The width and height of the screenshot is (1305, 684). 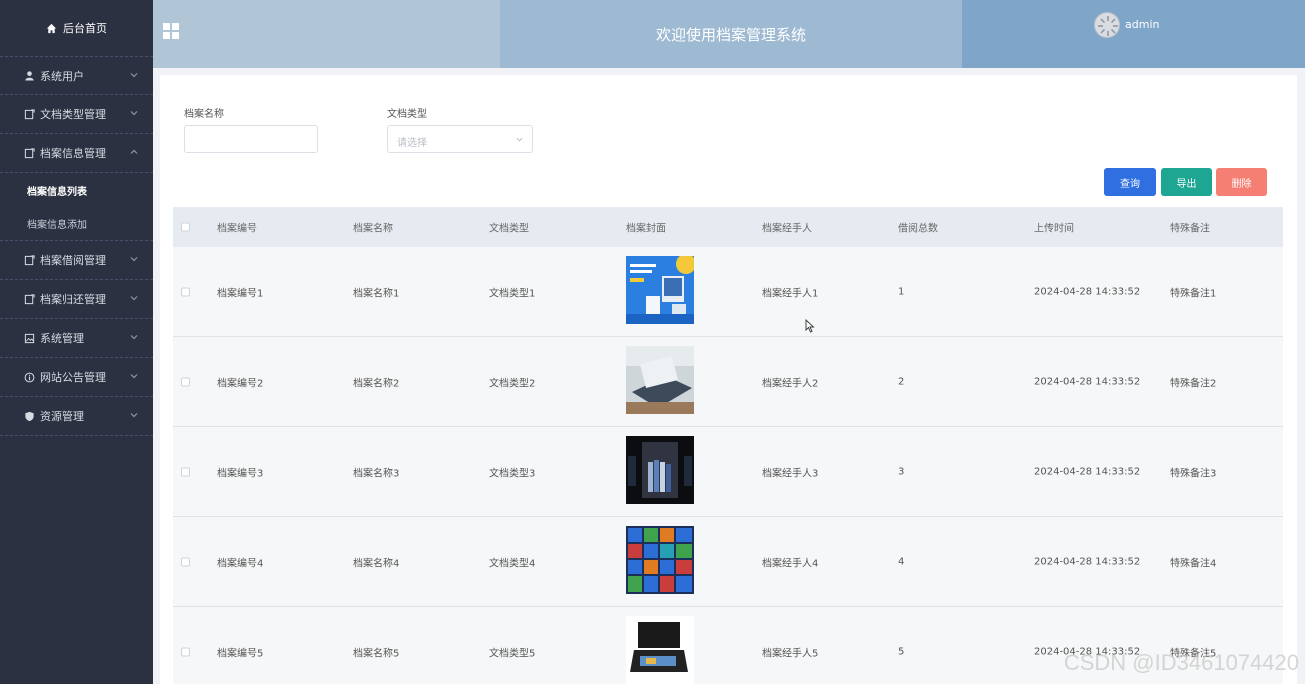 What do you see at coordinates (240, 563) in the screenshot?
I see `cell-no: 档案编号4` at bounding box center [240, 563].